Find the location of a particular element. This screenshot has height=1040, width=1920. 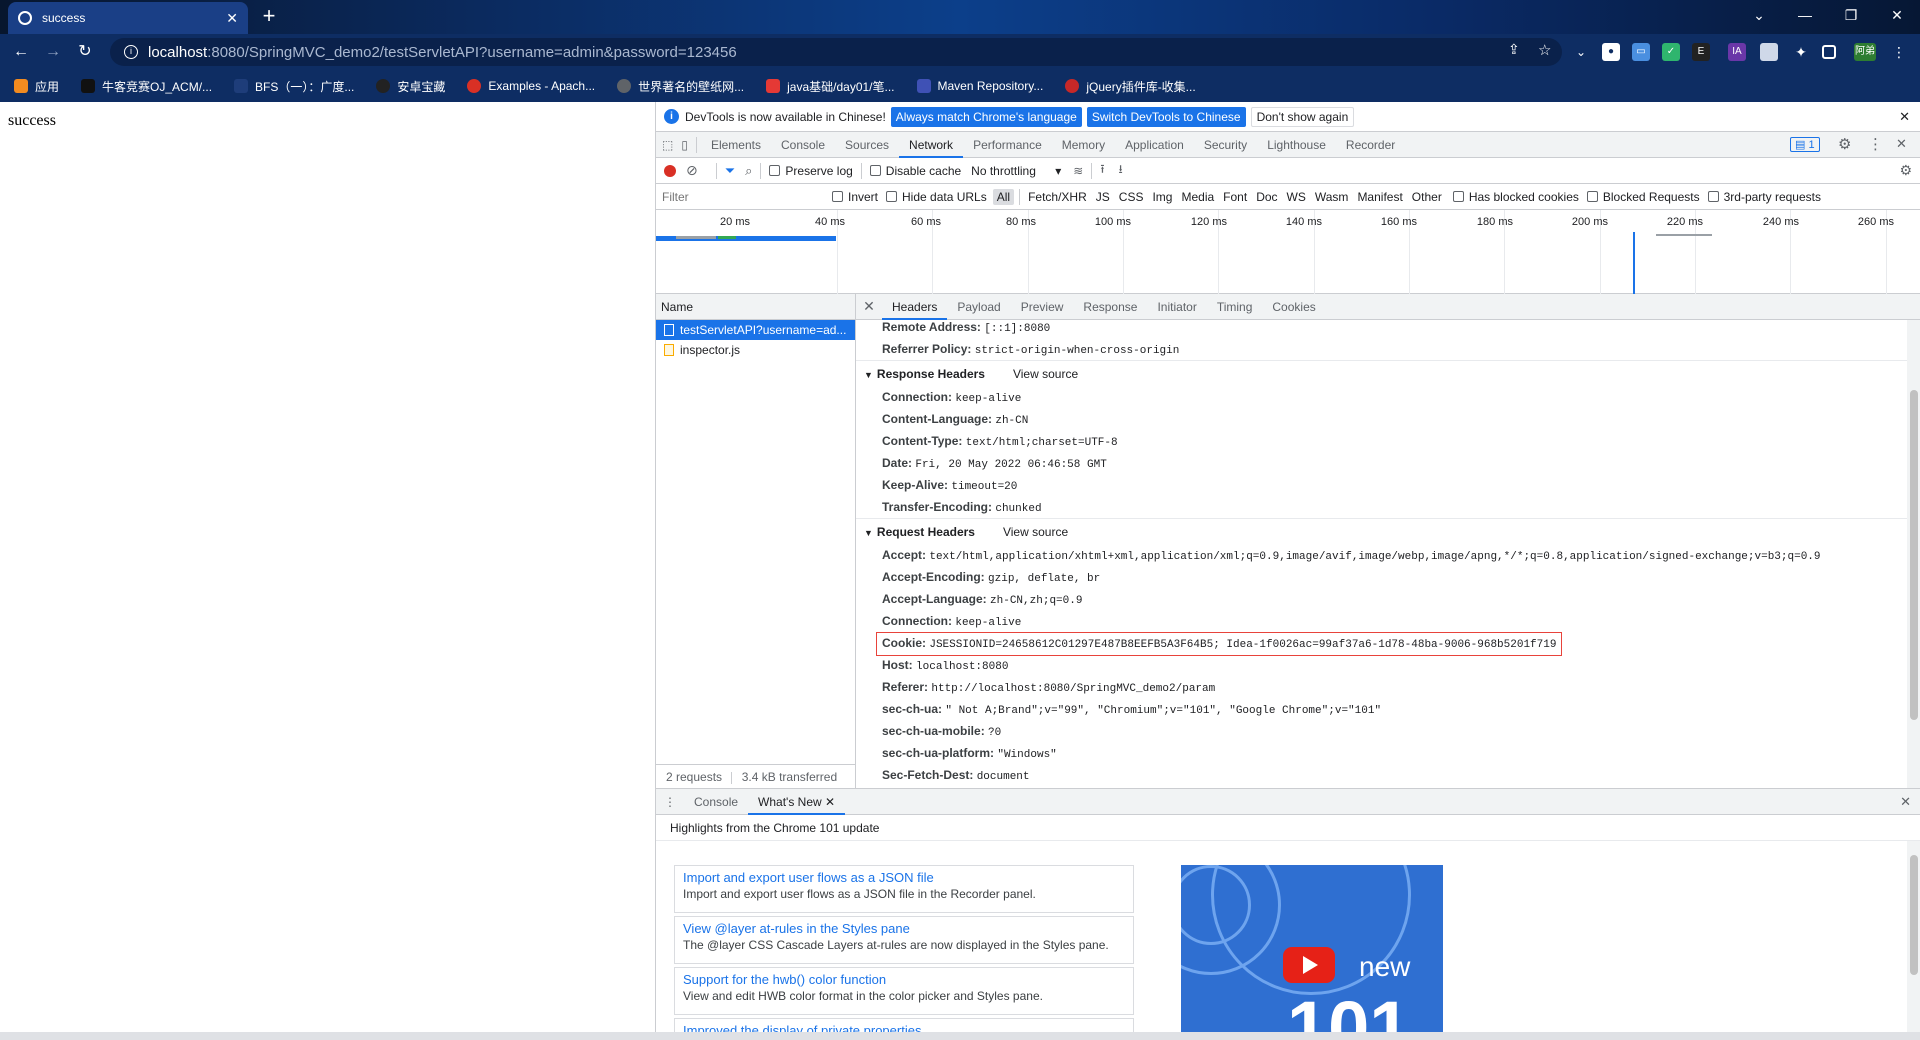

menu-kebab-icon: ⋮ is located at coordinates (1899, 52).